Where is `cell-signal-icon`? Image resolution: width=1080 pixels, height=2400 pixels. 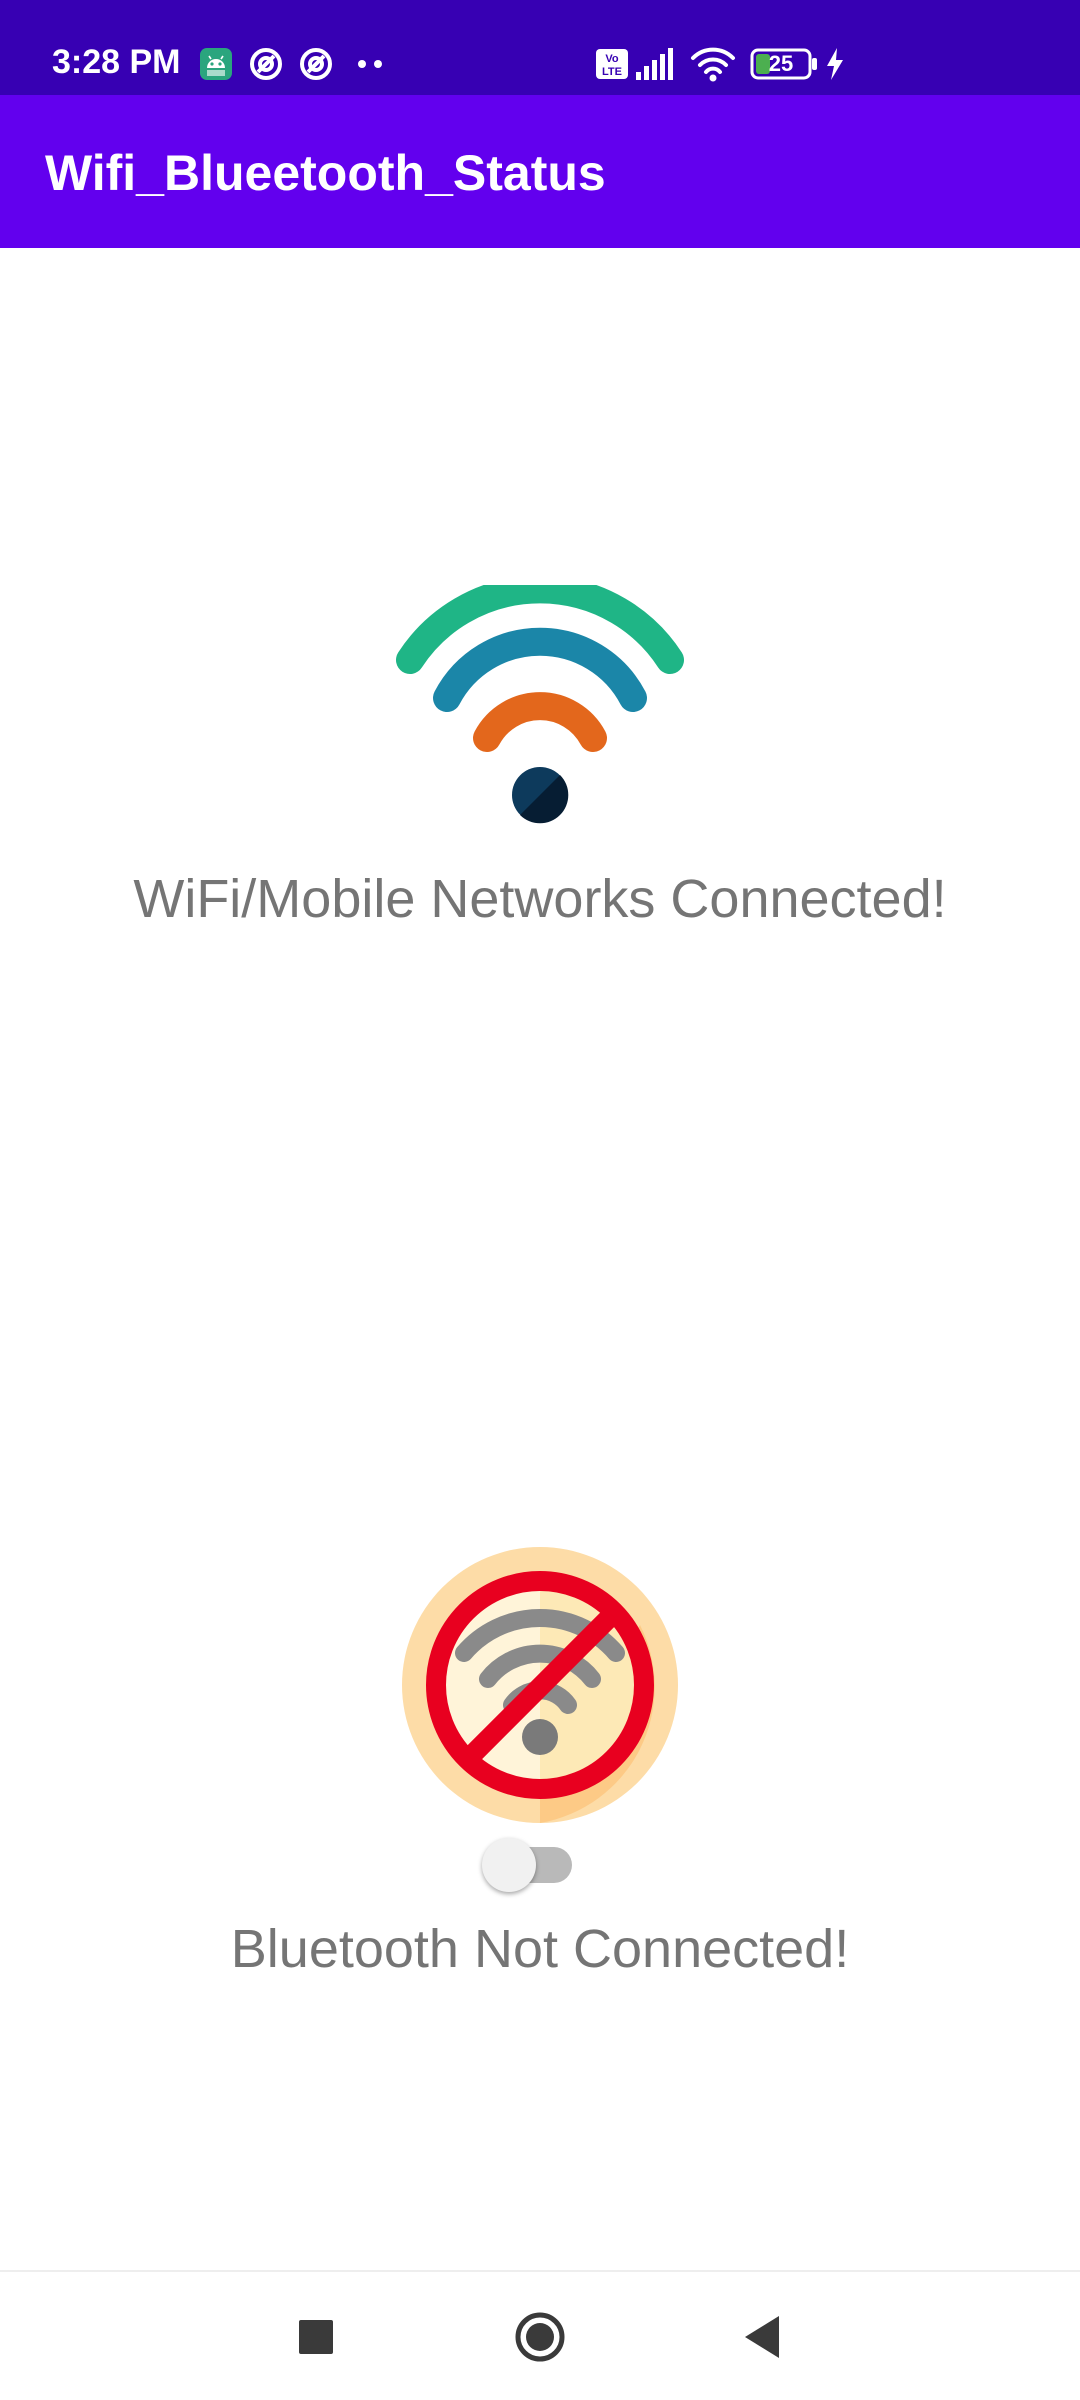
cell-signal-icon is located at coordinates (654, 64).